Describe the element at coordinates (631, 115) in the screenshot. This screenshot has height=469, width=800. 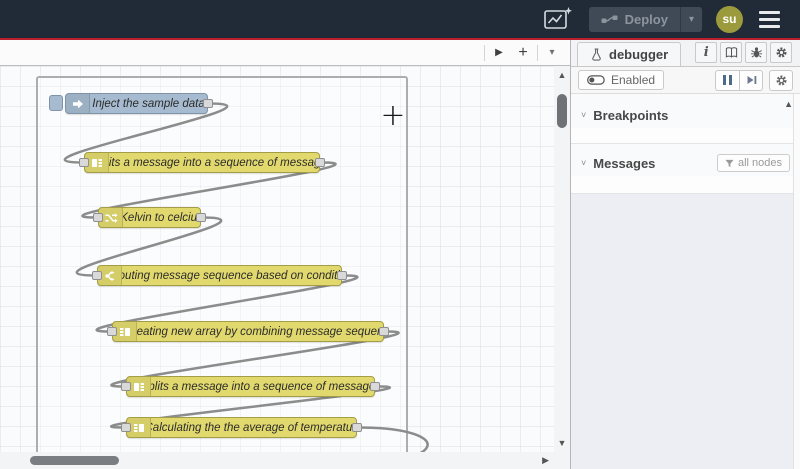
I see `breakpoints-label: Breakpoints` at that location.